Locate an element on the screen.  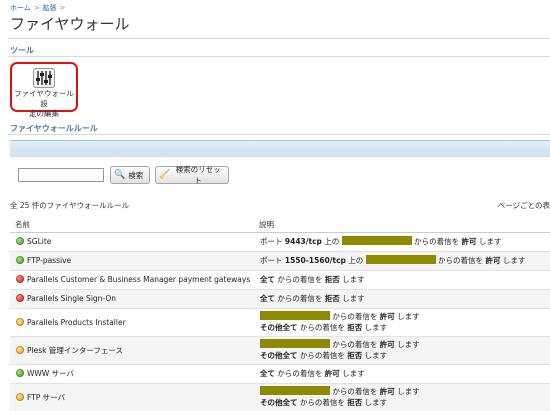
reset-button-label: 検索のリセット is located at coordinates (198, 175).